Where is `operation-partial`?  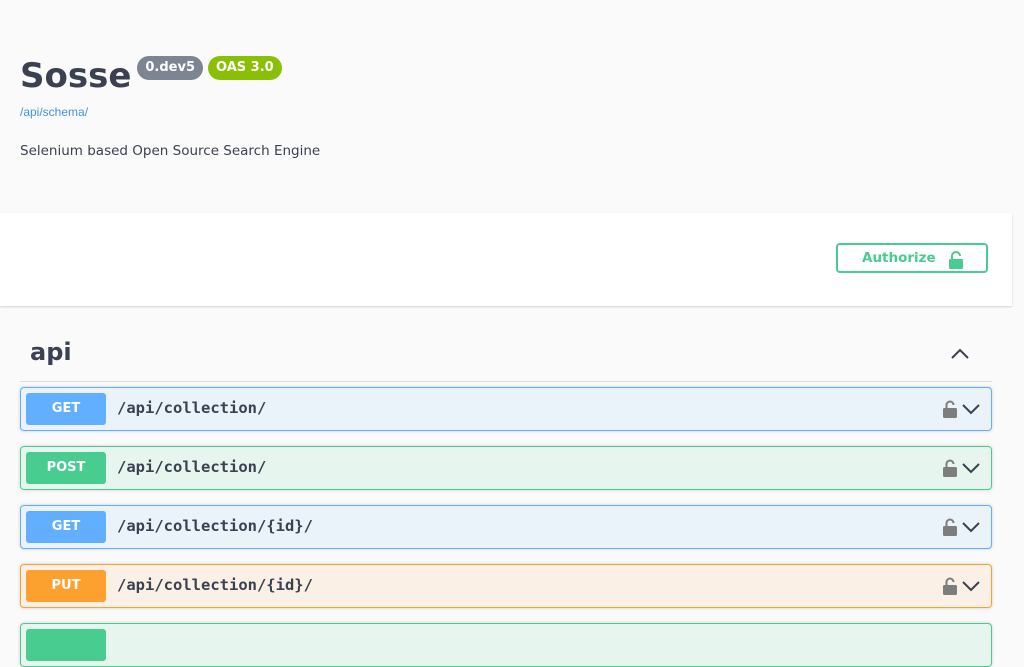
operation-partial is located at coordinates (506, 645).